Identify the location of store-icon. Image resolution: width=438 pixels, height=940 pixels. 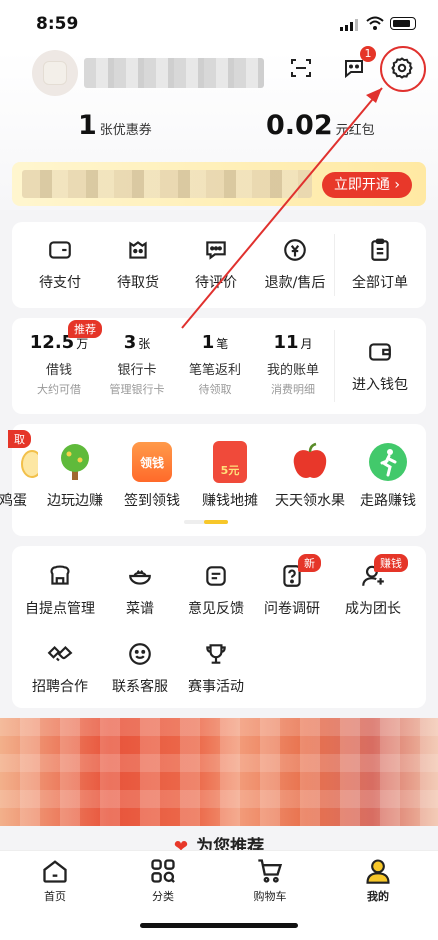
(60, 575).